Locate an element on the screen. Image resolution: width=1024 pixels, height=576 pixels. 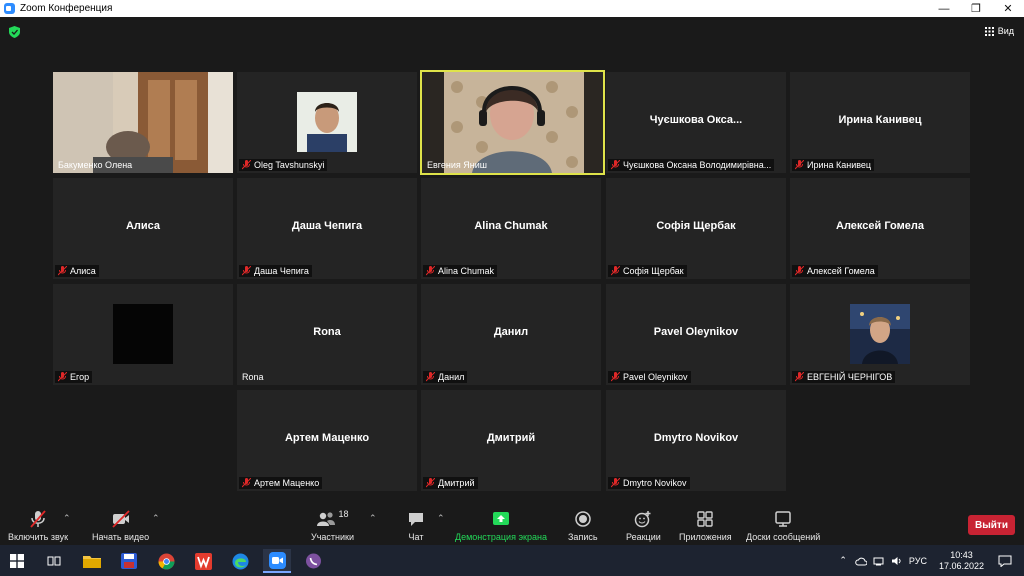
clock: 10:43 17.06.2022 is located at coordinates (961, 561).